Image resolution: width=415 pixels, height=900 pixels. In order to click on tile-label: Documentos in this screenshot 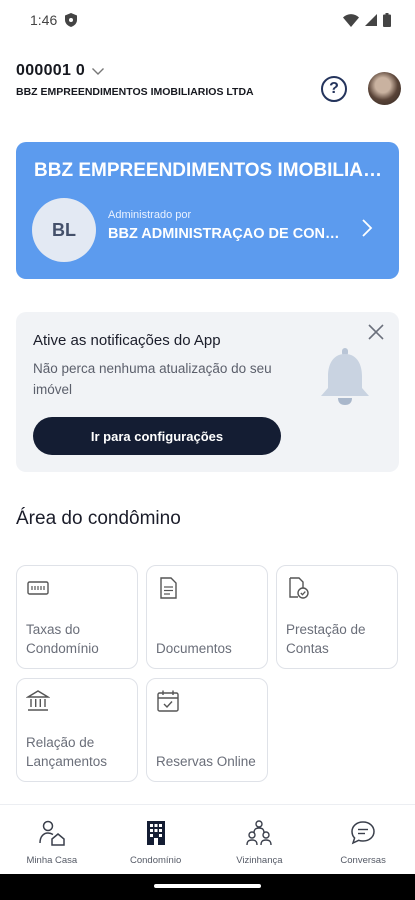, I will do `click(194, 648)`.